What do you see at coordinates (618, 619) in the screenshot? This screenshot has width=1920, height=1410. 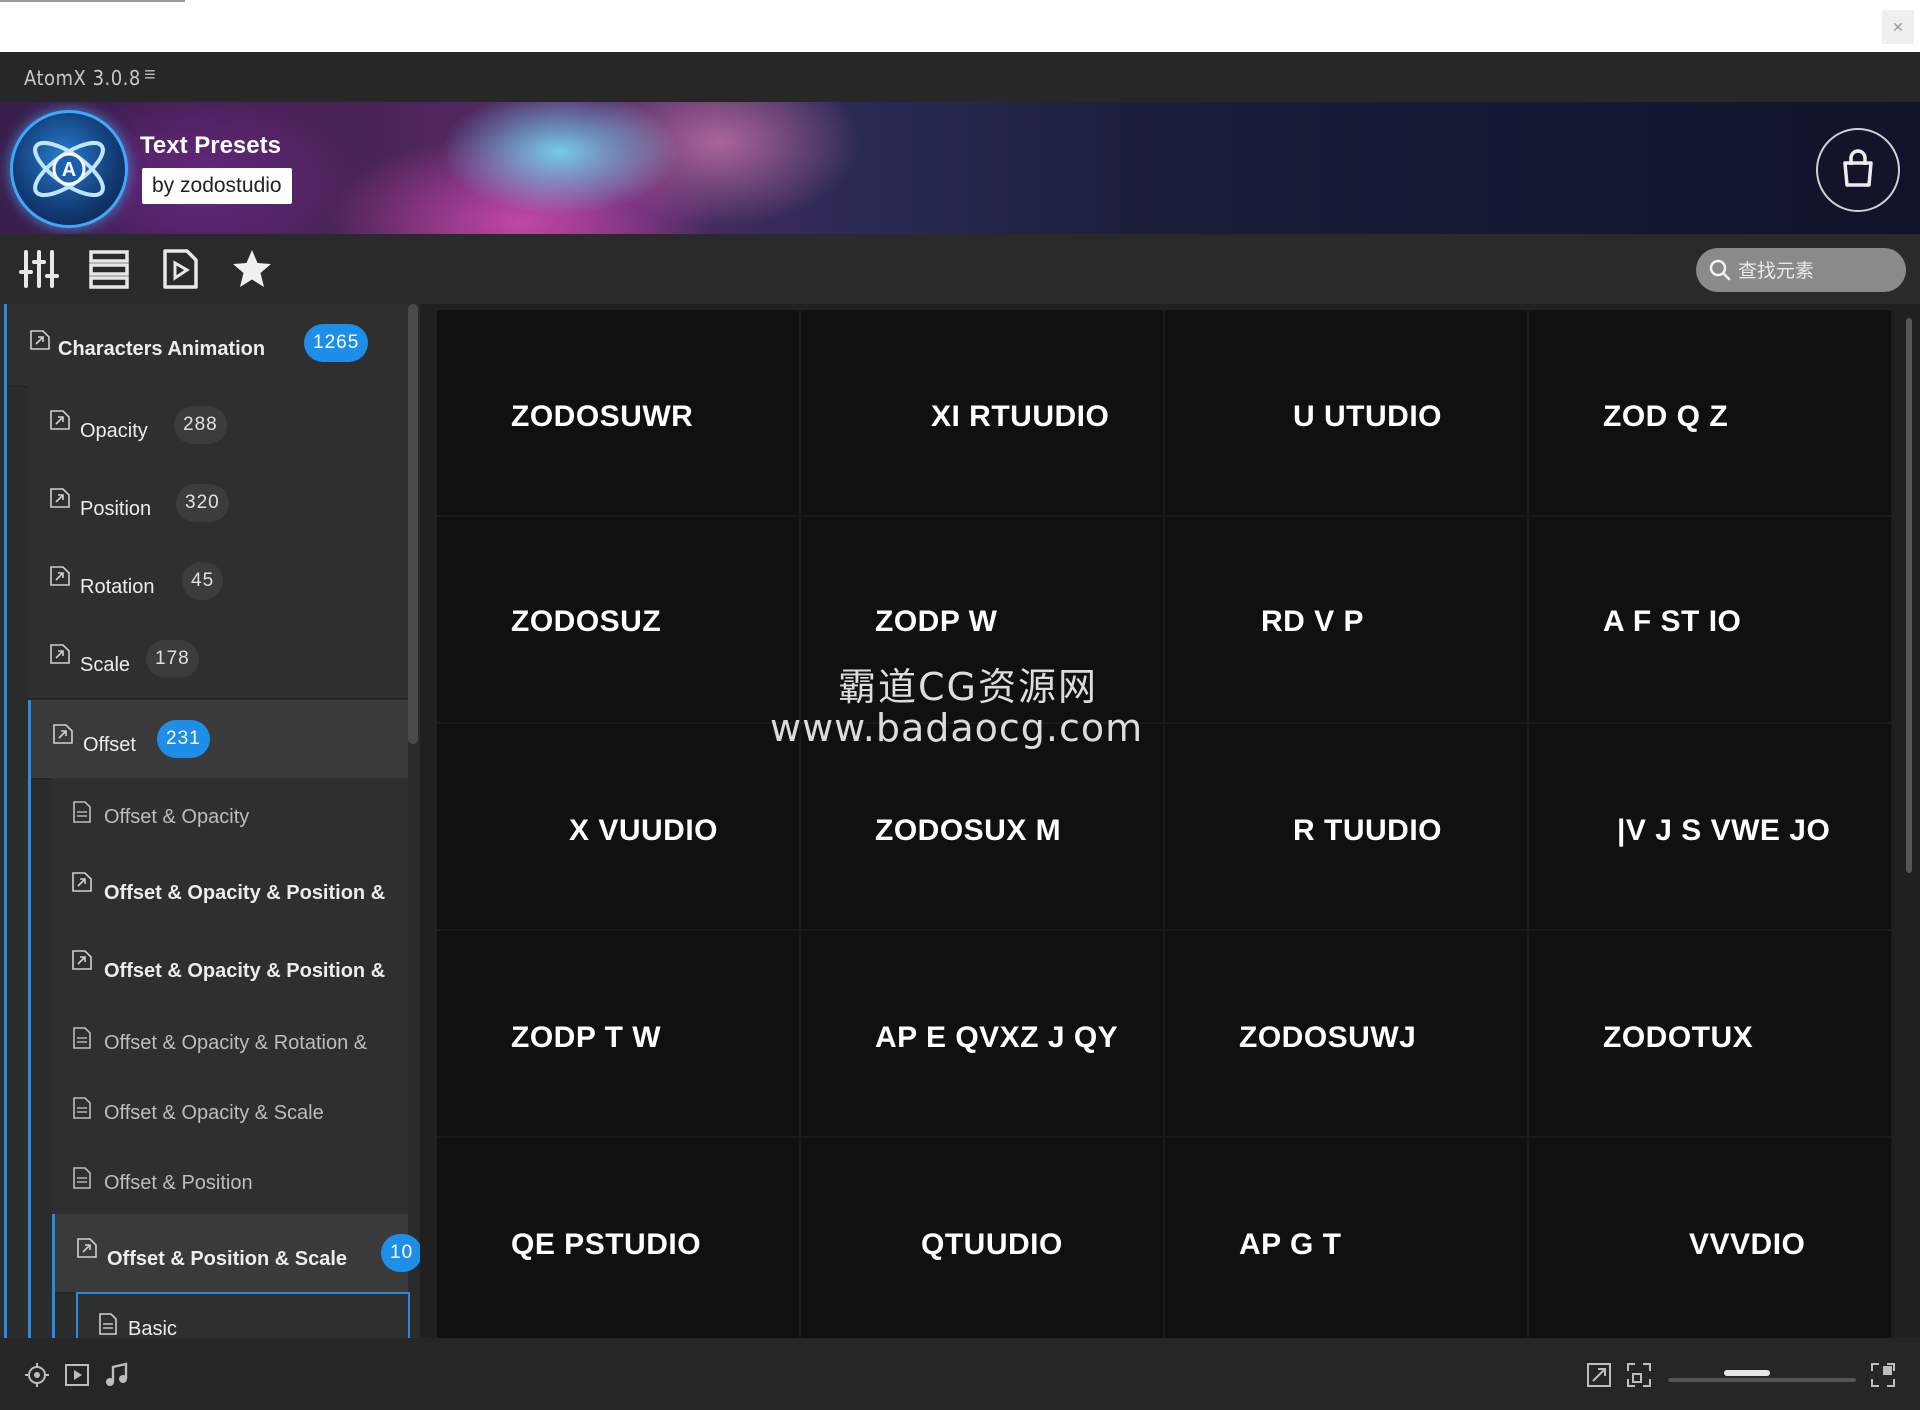 I see `preset-tile: ZODOSUZ` at bounding box center [618, 619].